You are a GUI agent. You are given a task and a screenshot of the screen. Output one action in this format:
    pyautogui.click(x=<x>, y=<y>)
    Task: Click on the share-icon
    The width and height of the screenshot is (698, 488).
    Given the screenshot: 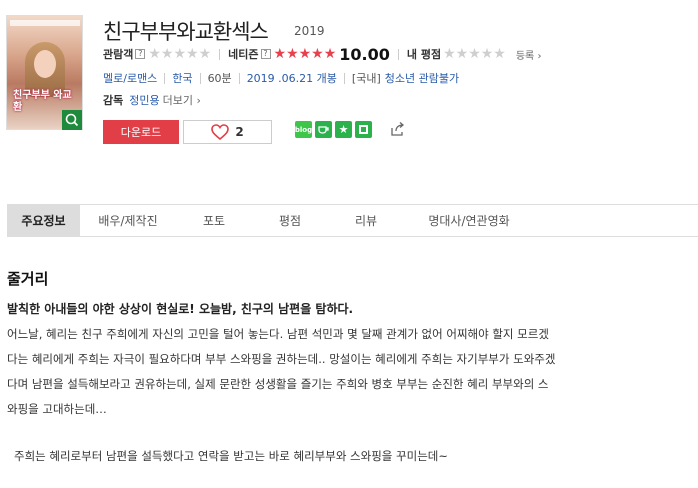 What is the action you would take?
    pyautogui.click(x=397, y=129)
    